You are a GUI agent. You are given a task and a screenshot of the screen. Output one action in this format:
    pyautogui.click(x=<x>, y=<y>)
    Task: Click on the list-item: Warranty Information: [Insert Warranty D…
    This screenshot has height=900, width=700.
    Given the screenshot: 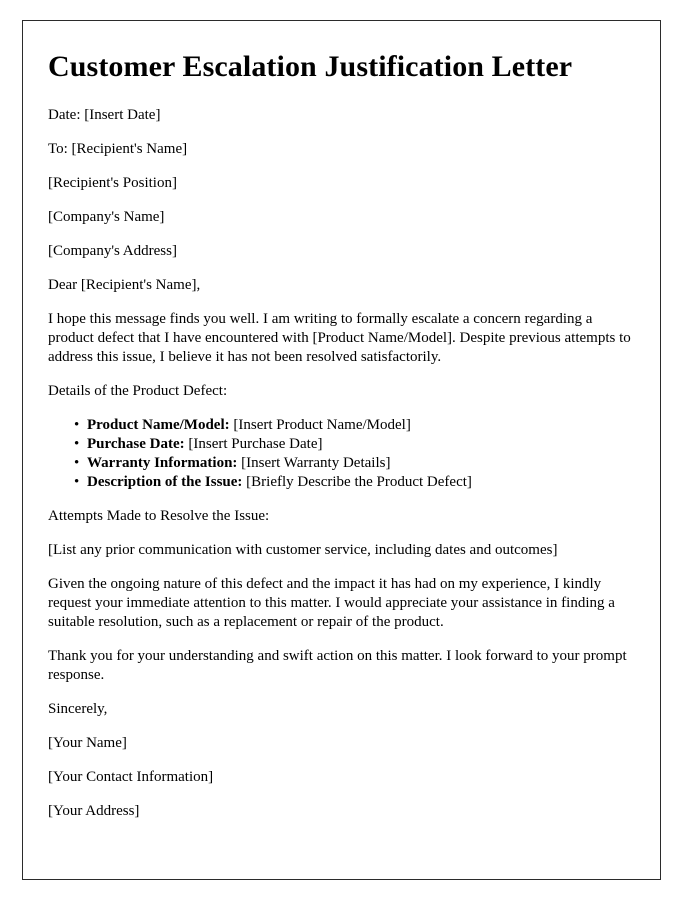 What is the action you would take?
    pyautogui.click(x=341, y=463)
    